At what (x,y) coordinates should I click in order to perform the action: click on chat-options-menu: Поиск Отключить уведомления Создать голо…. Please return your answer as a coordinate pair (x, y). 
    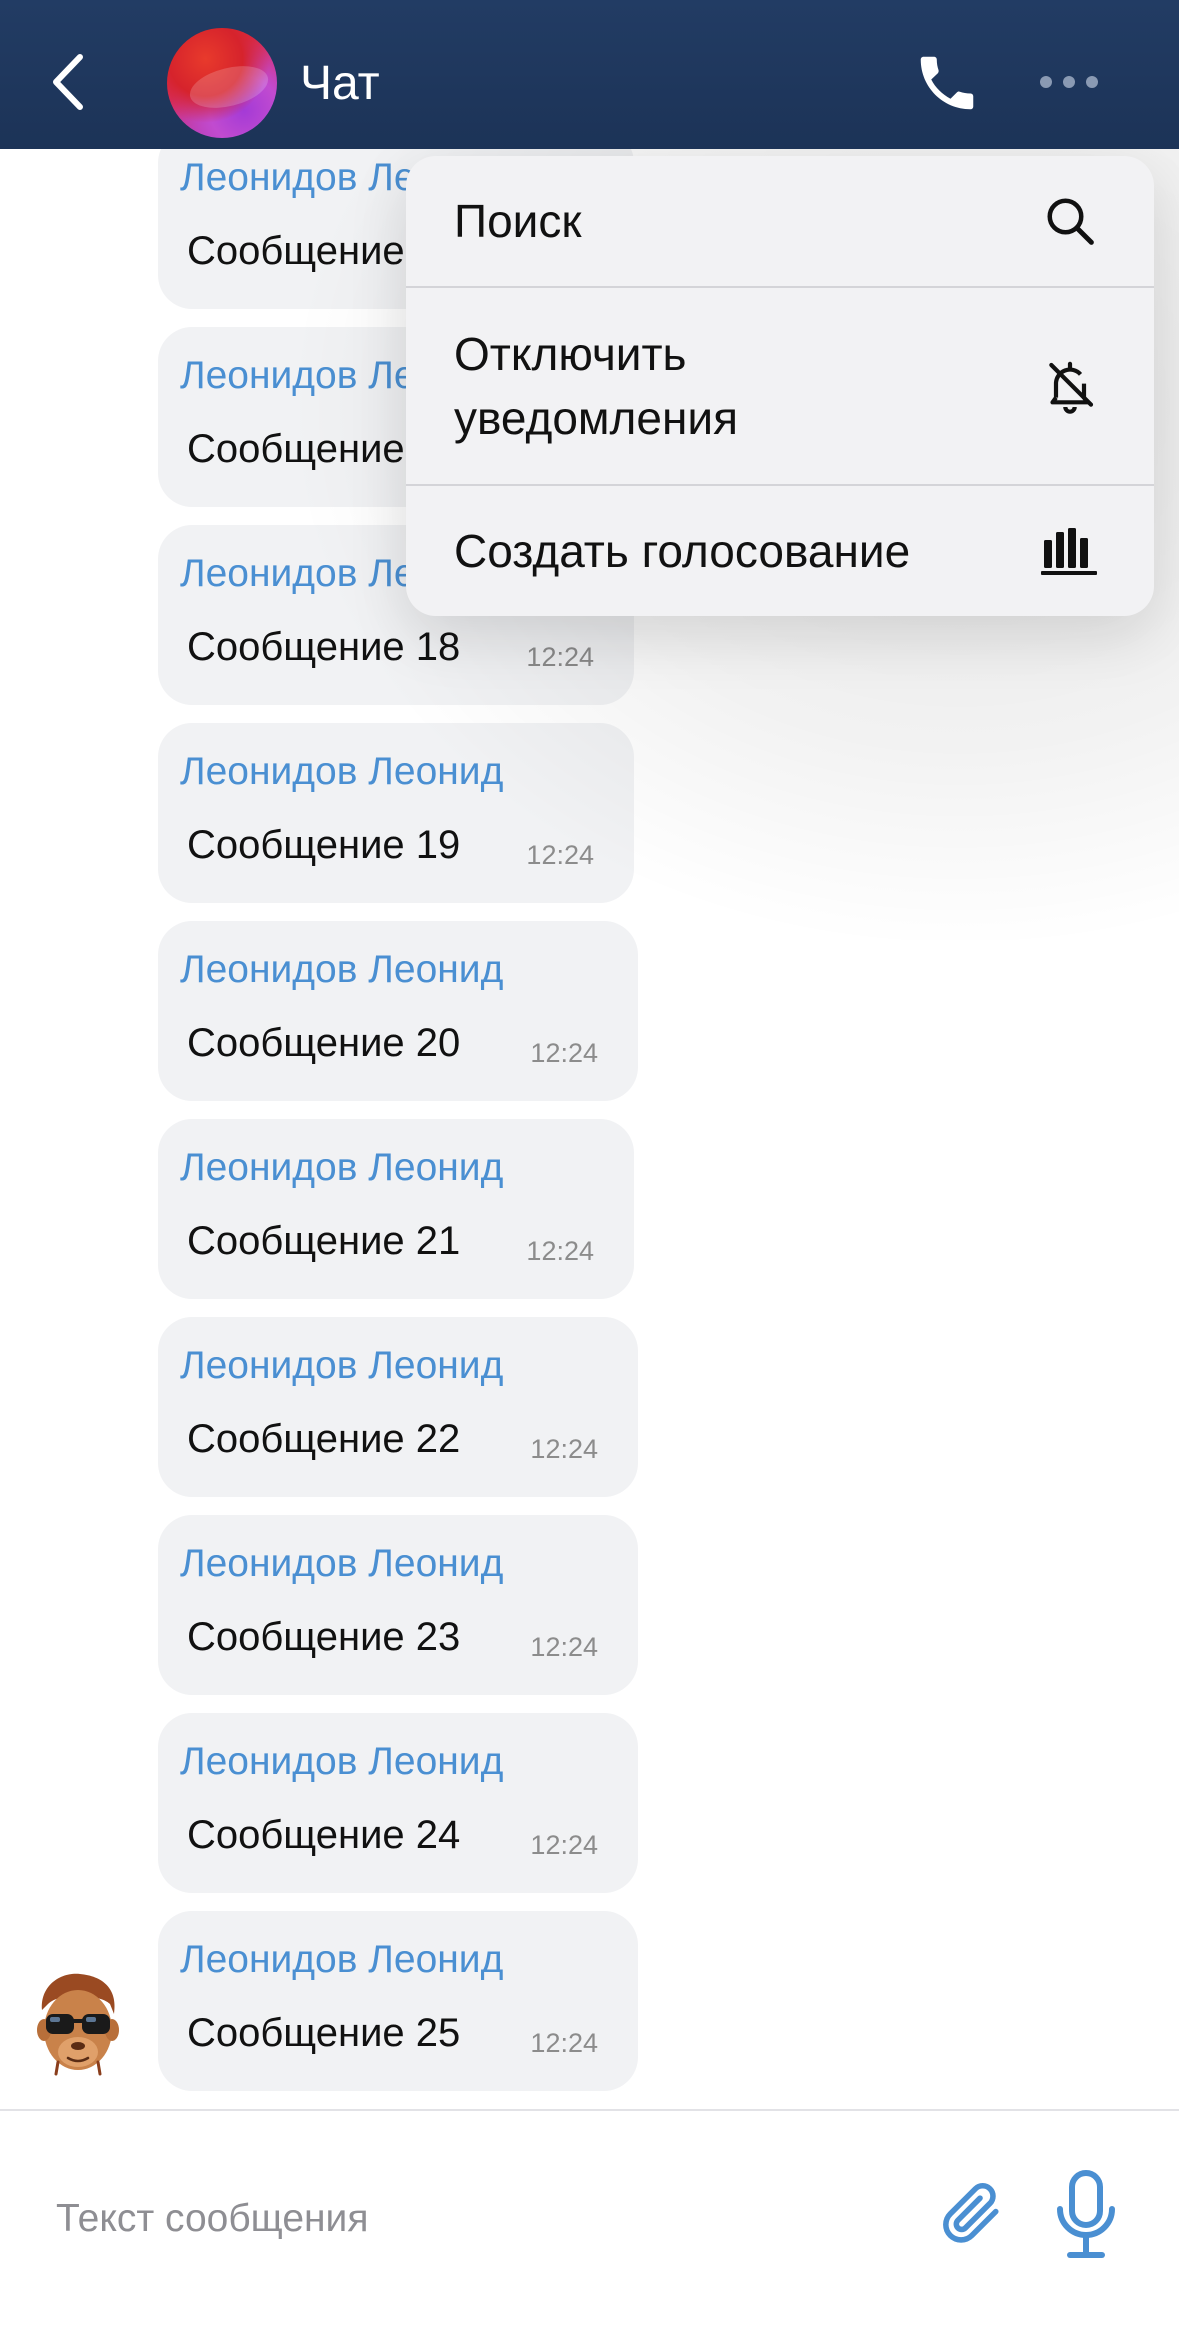
    Looking at the image, I should click on (780, 386).